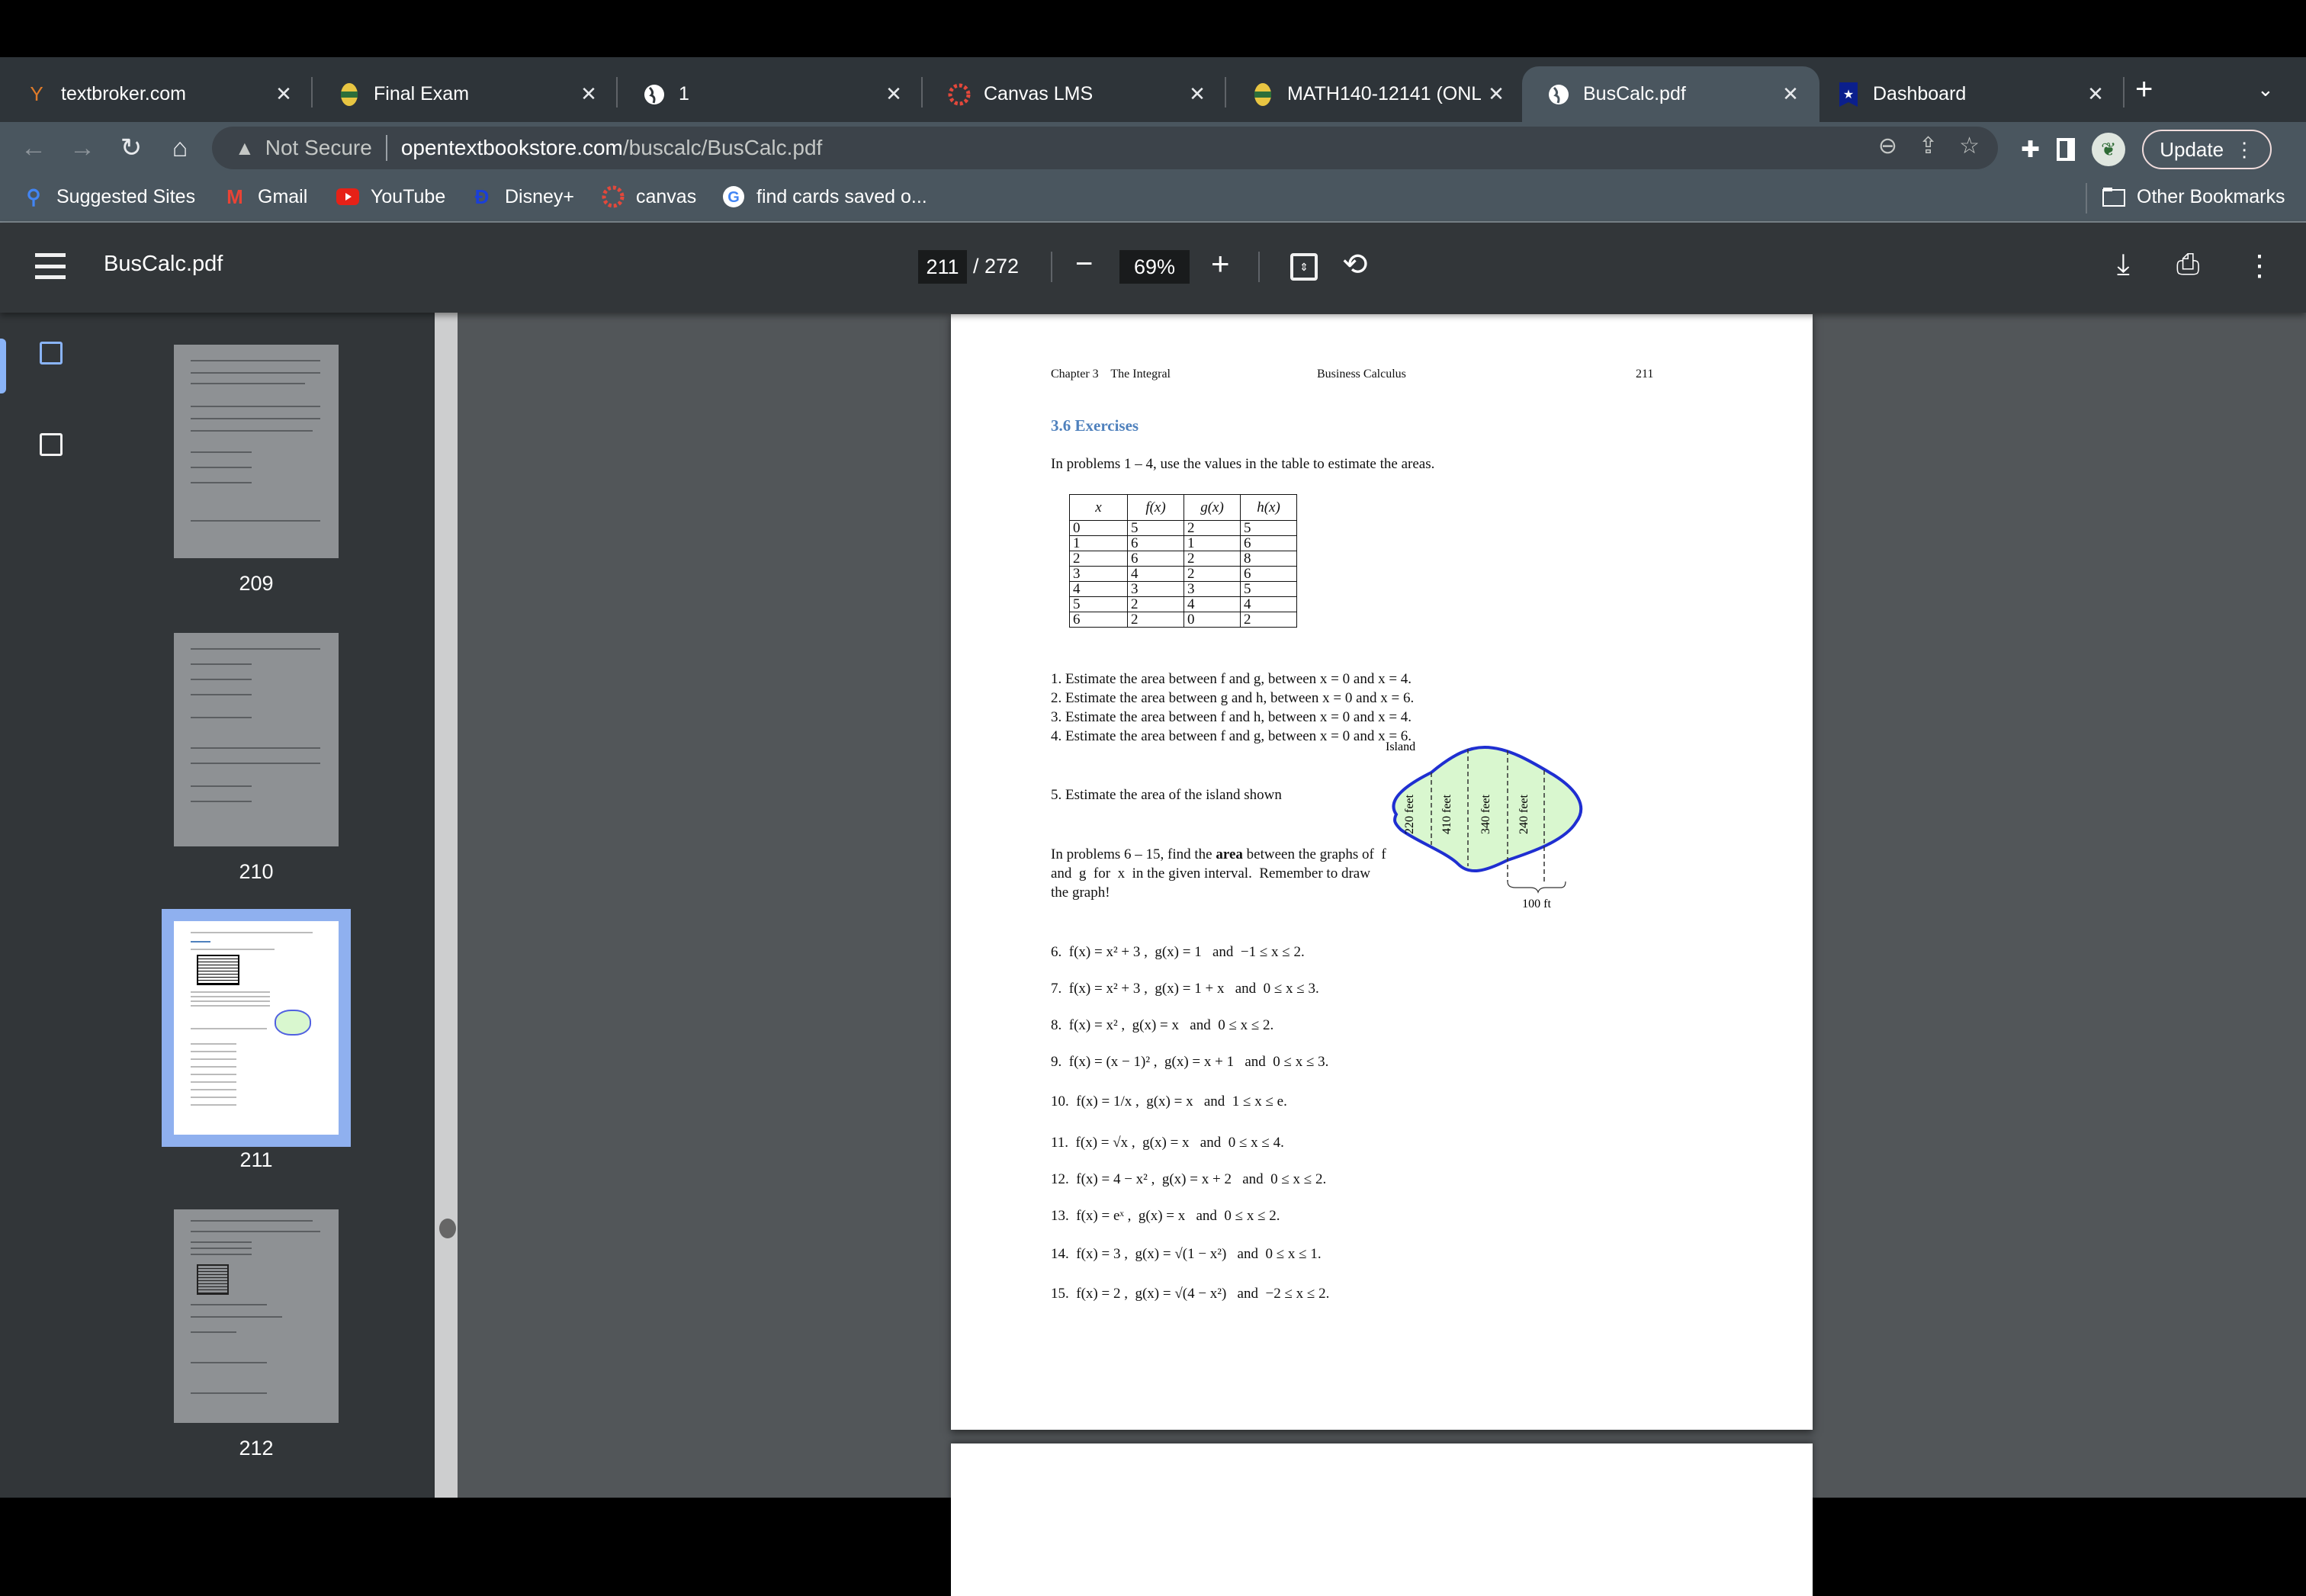 The height and width of the screenshot is (1596, 2306). Describe the element at coordinates (51, 353) in the screenshot. I see `thumbnails-view-icon` at that location.